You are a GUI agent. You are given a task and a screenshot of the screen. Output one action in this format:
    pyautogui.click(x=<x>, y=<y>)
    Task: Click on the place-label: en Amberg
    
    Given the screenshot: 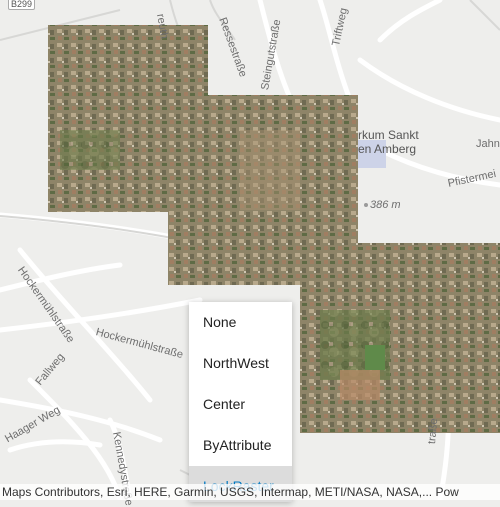 What is the action you would take?
    pyautogui.click(x=387, y=149)
    